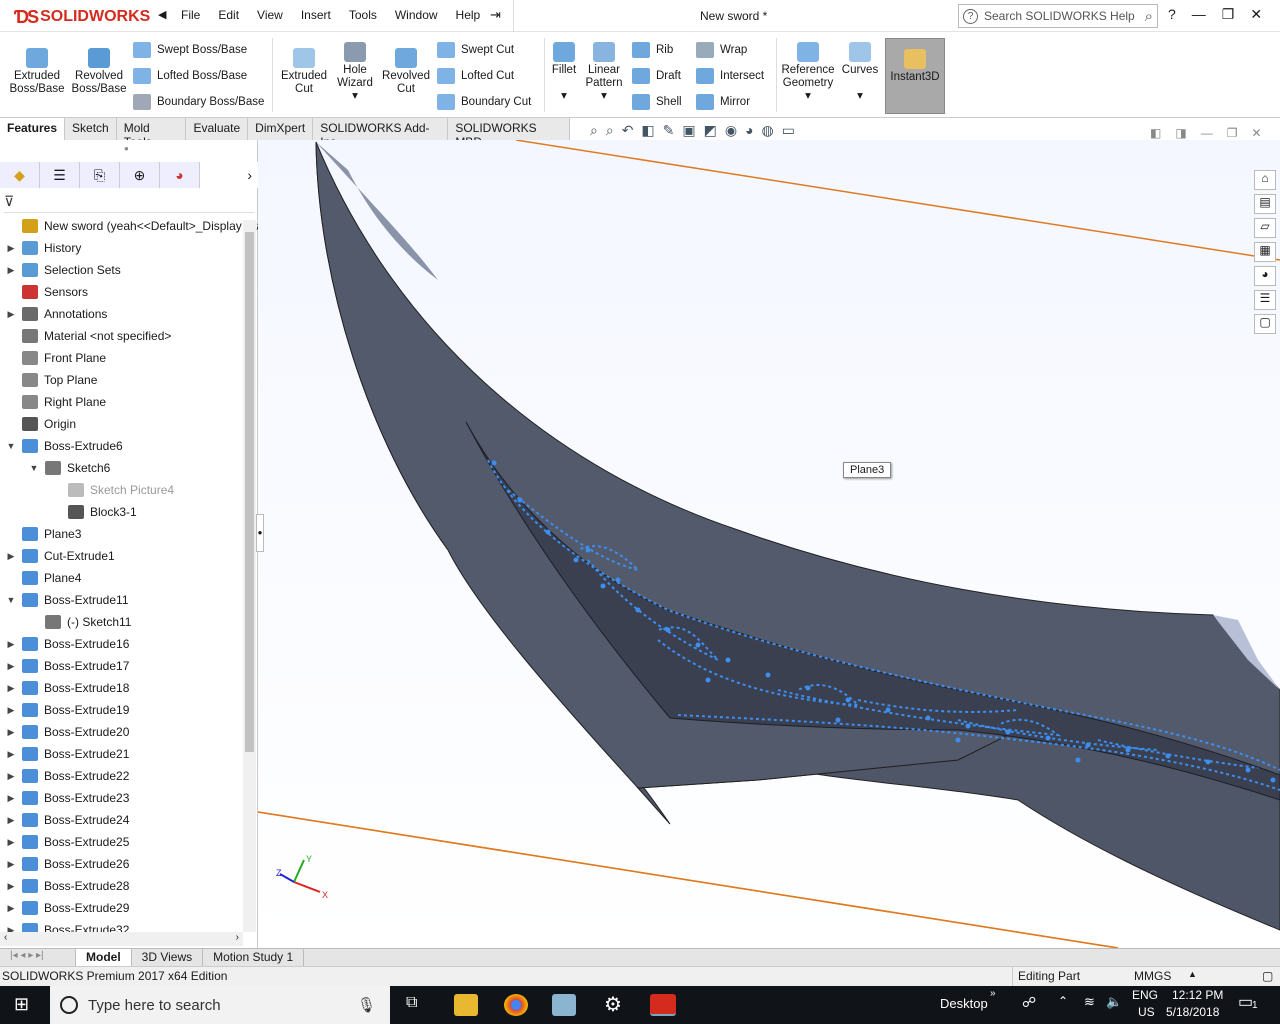  What do you see at coordinates (217, 129) in the screenshot?
I see `tab-evaluate: Evaluate` at bounding box center [217, 129].